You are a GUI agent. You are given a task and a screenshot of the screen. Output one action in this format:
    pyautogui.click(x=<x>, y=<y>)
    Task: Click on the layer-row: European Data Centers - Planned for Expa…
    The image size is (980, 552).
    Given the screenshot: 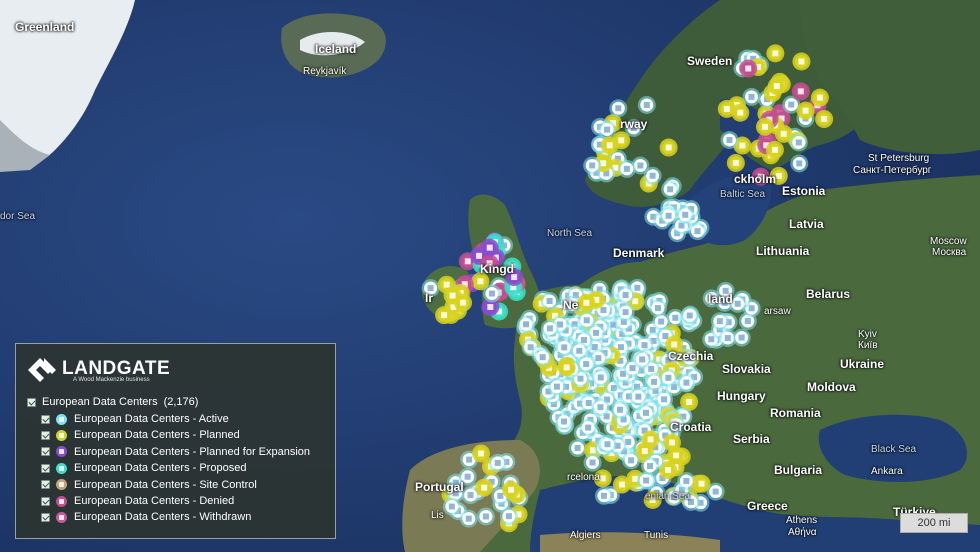 What is the action you would take?
    pyautogui.click(x=175, y=452)
    